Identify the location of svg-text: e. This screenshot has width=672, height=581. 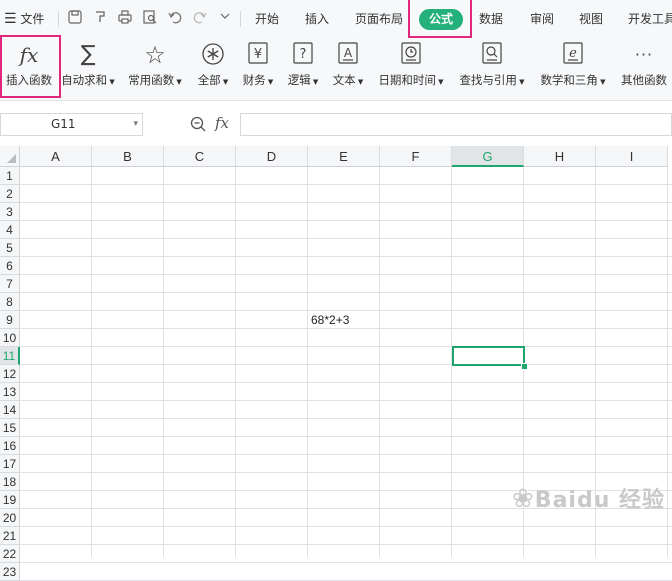
(573, 53).